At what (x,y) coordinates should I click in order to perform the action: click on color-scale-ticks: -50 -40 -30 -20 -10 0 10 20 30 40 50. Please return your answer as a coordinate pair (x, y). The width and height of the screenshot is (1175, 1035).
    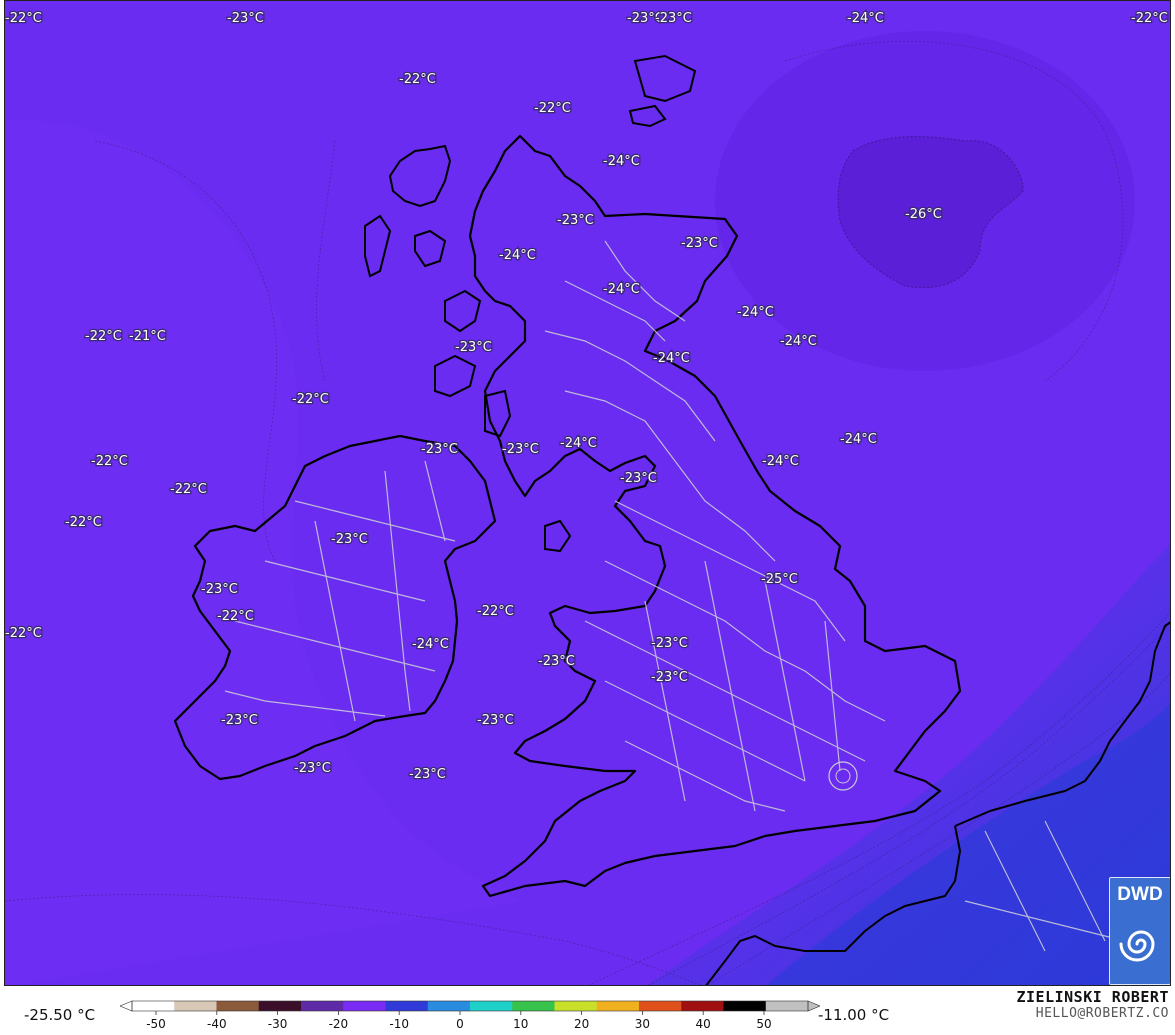
    Looking at the image, I should click on (459, 1021).